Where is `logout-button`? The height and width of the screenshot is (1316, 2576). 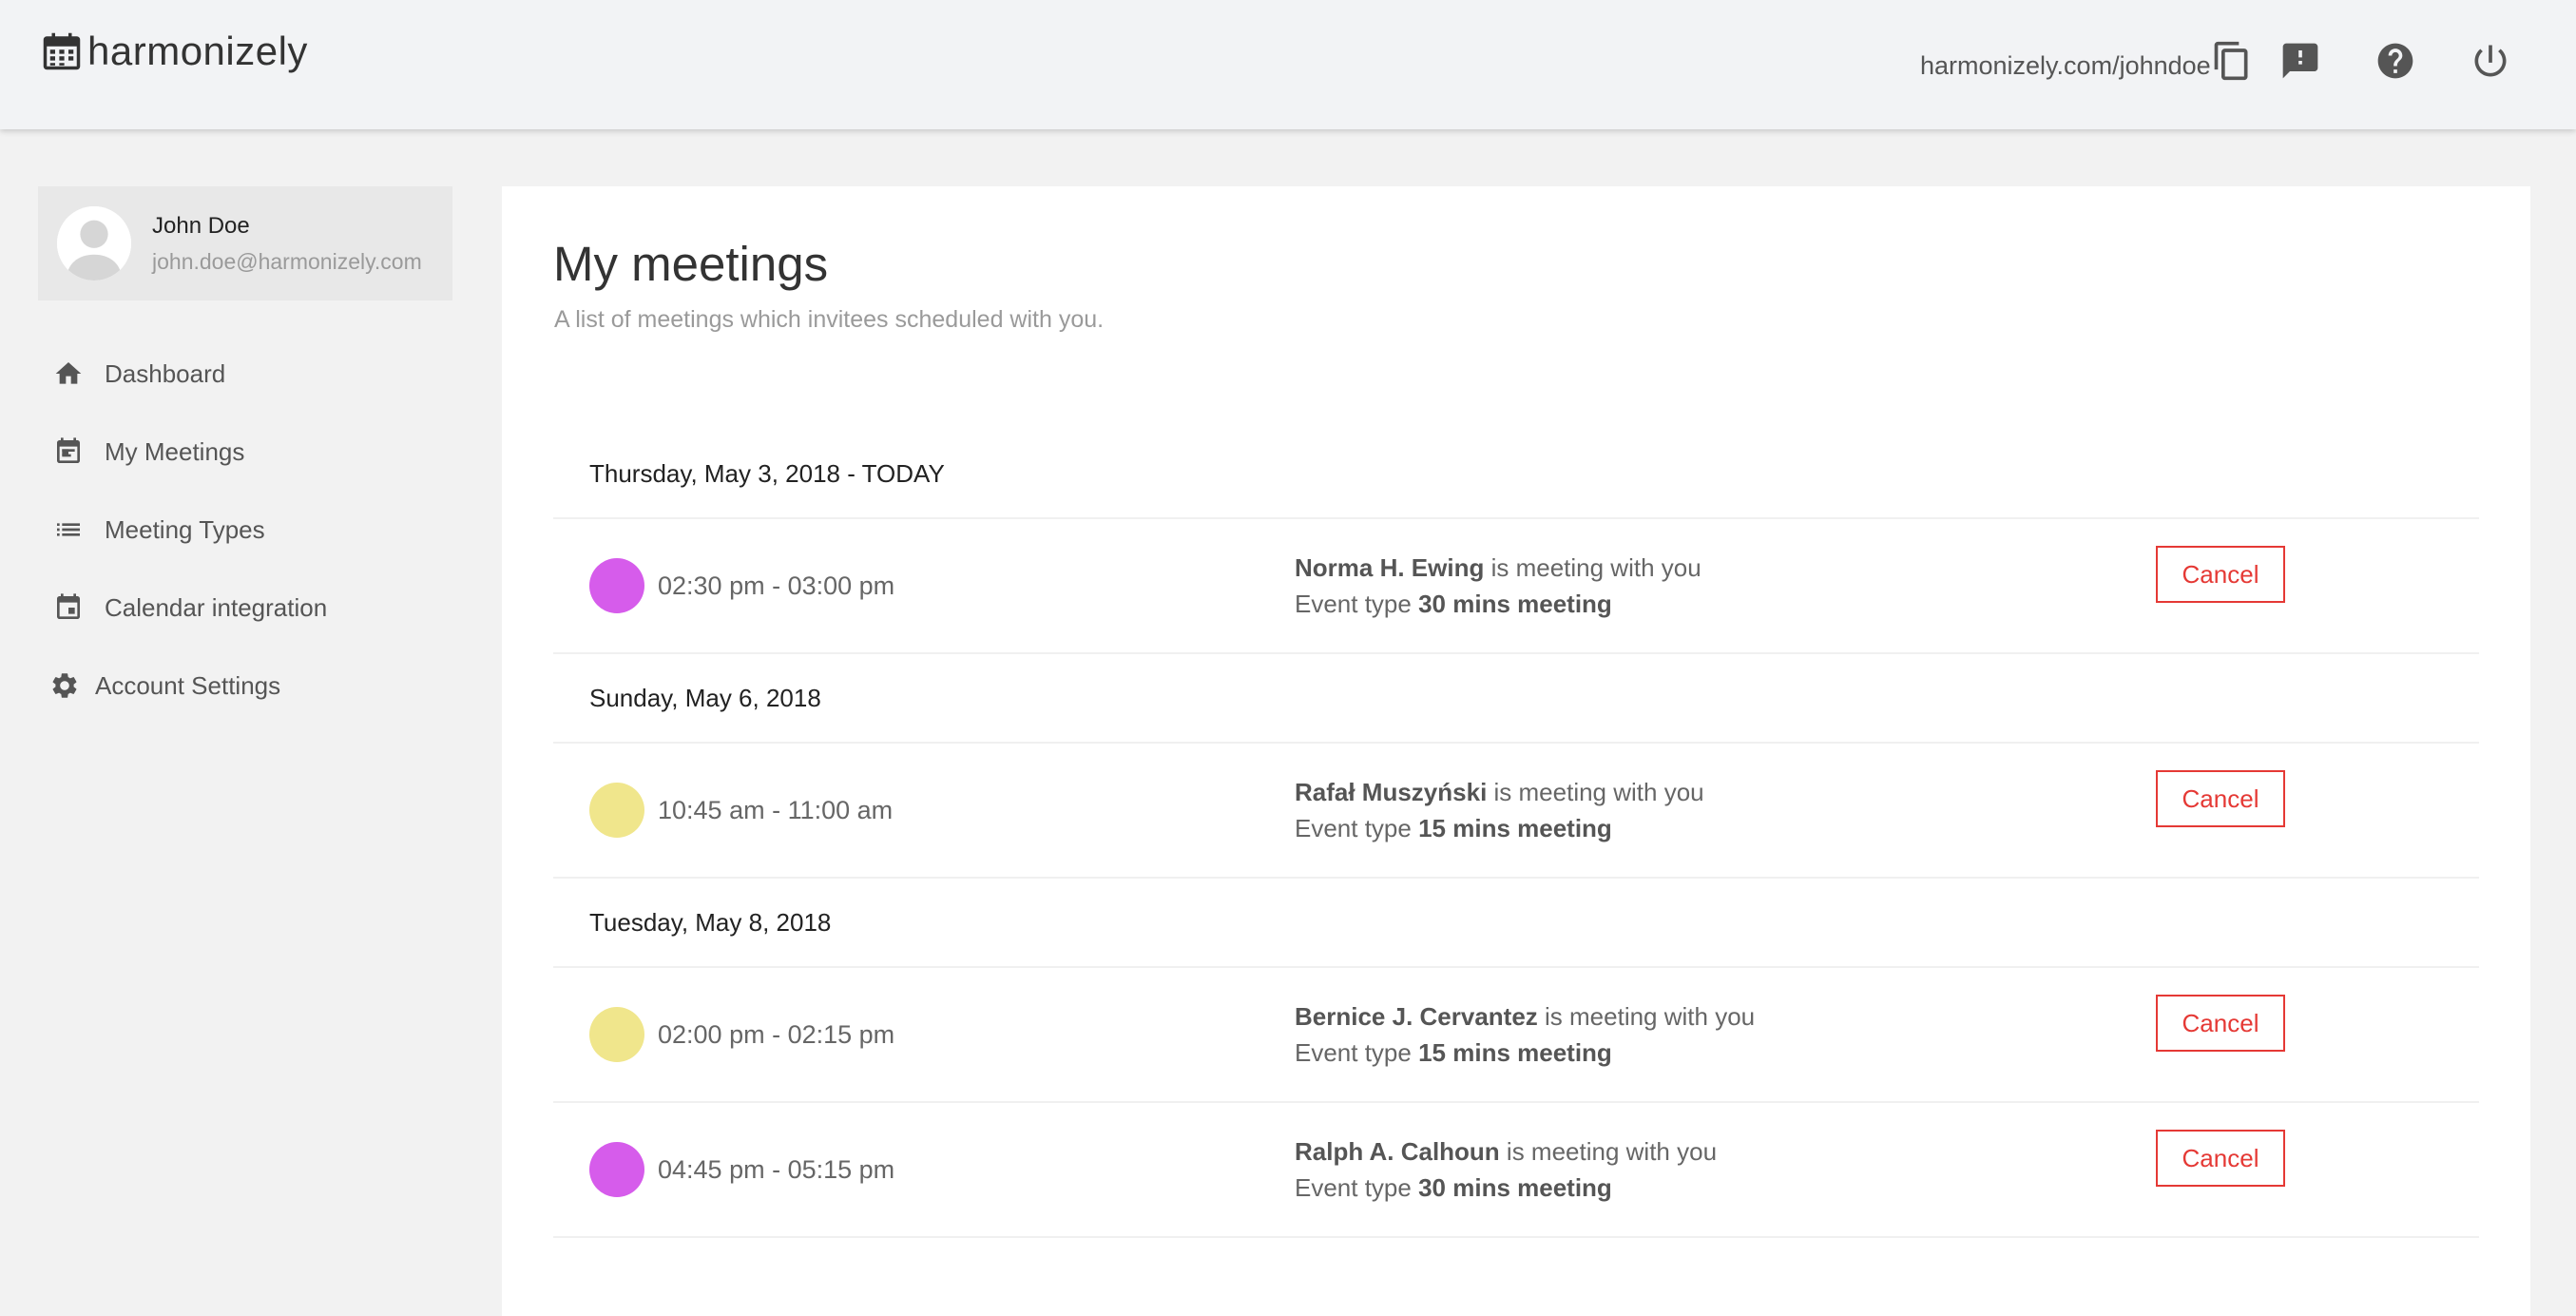
logout-button is located at coordinates (2491, 61).